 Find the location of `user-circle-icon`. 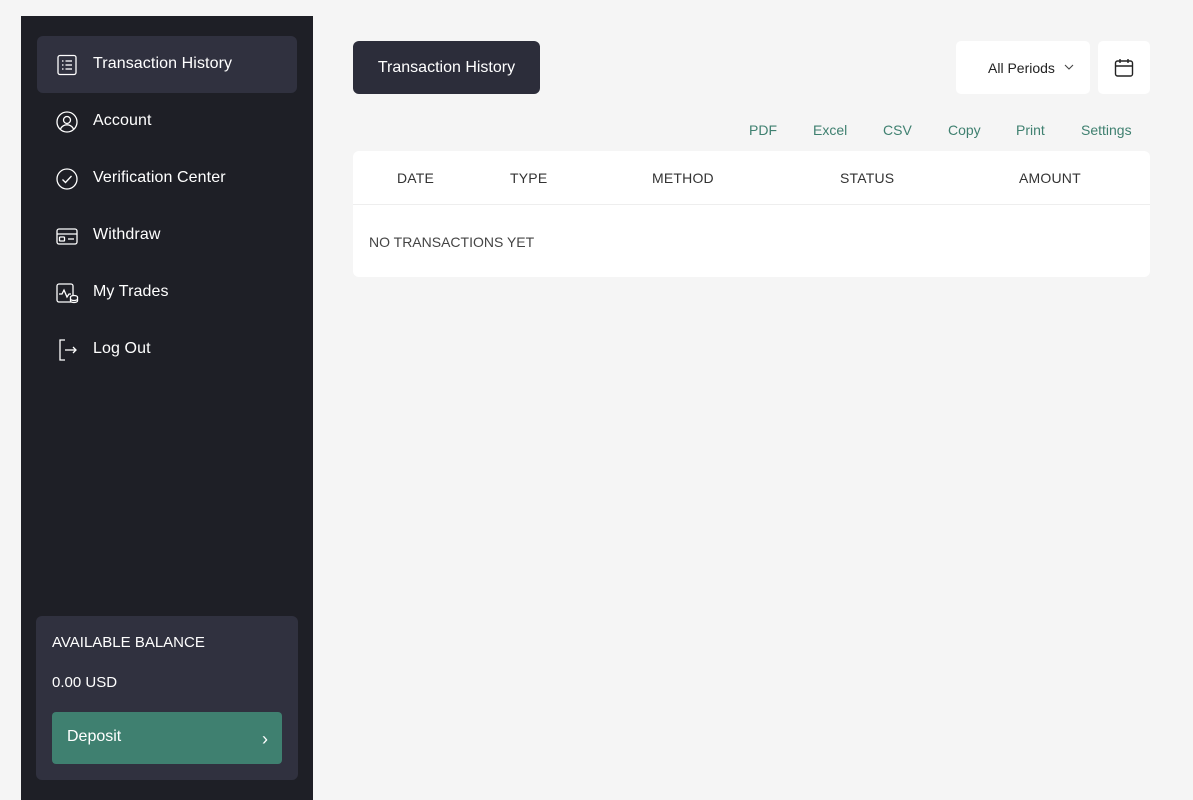

user-circle-icon is located at coordinates (67, 121).